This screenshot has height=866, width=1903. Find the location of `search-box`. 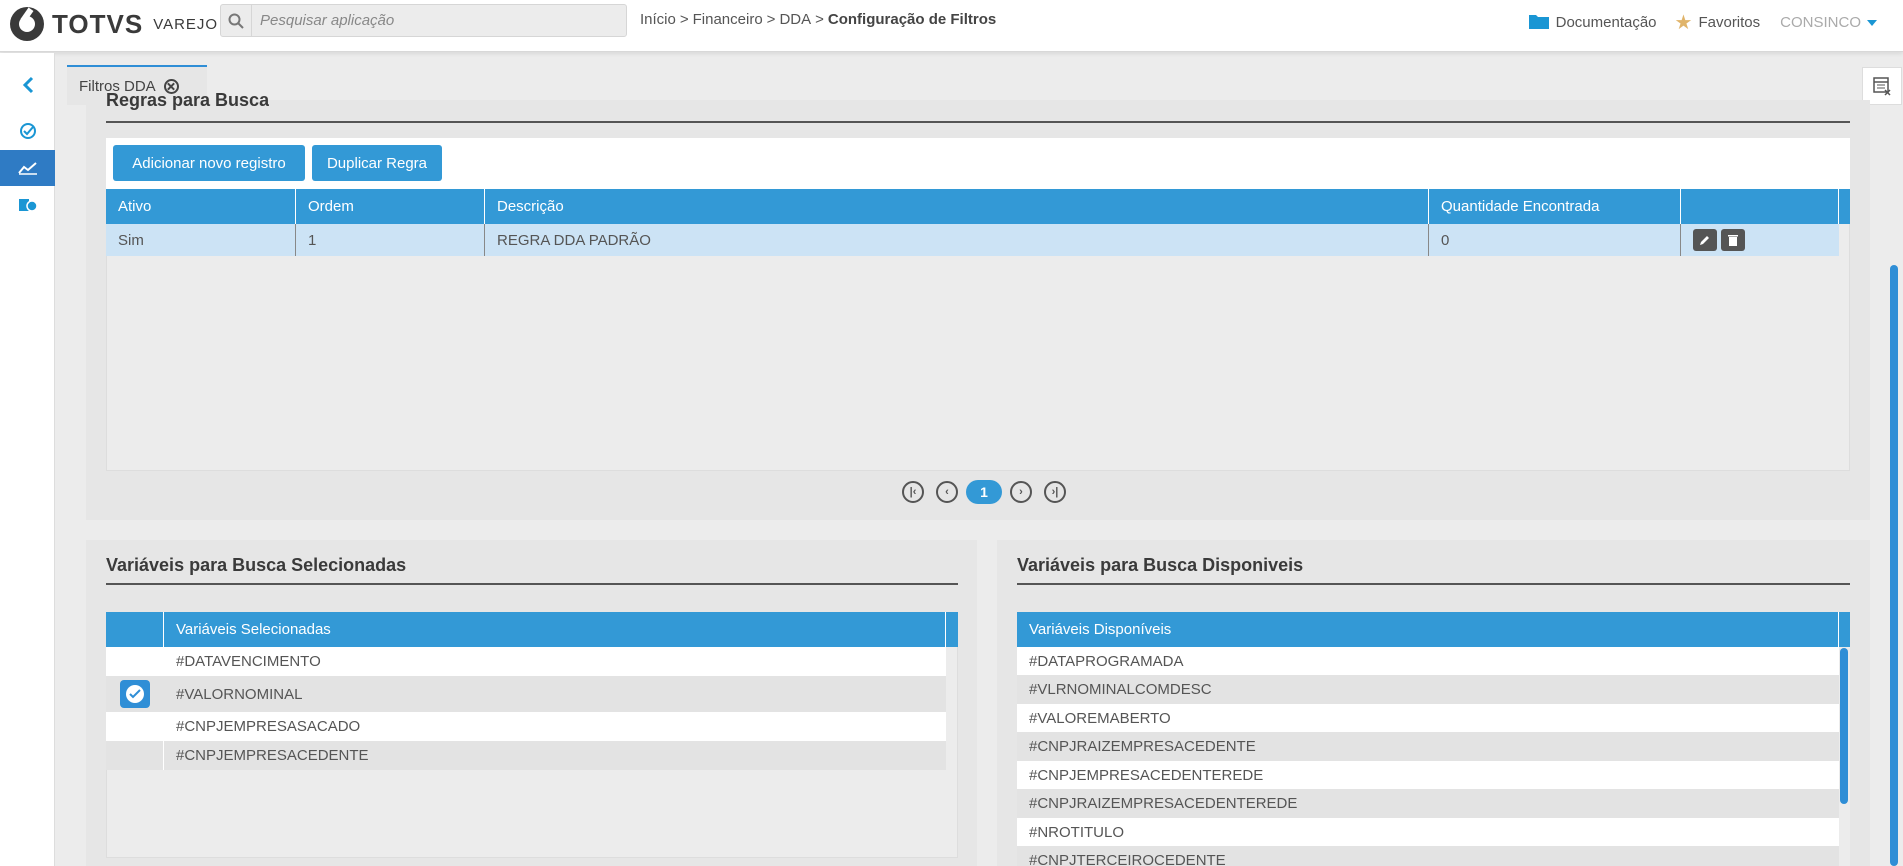

search-box is located at coordinates (423, 20).